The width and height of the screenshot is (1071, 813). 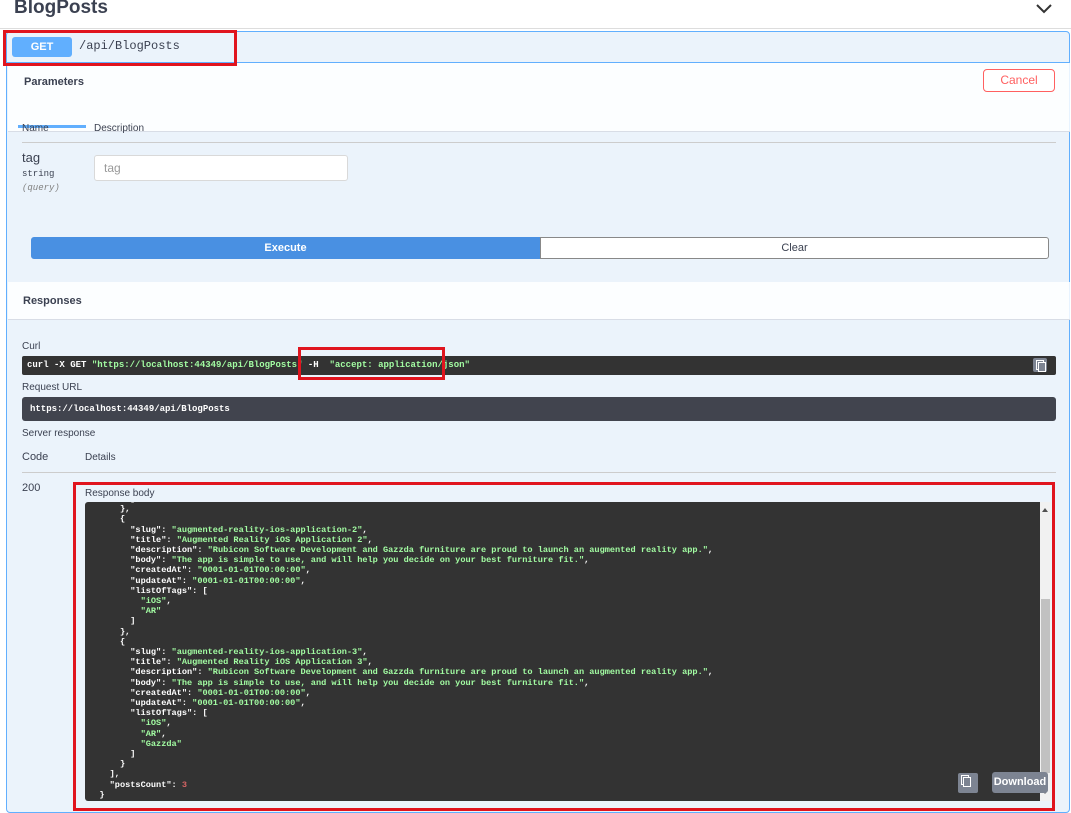 I want to click on request-url: https://localhost:44349/api/BlogPosts, so click(x=539, y=409).